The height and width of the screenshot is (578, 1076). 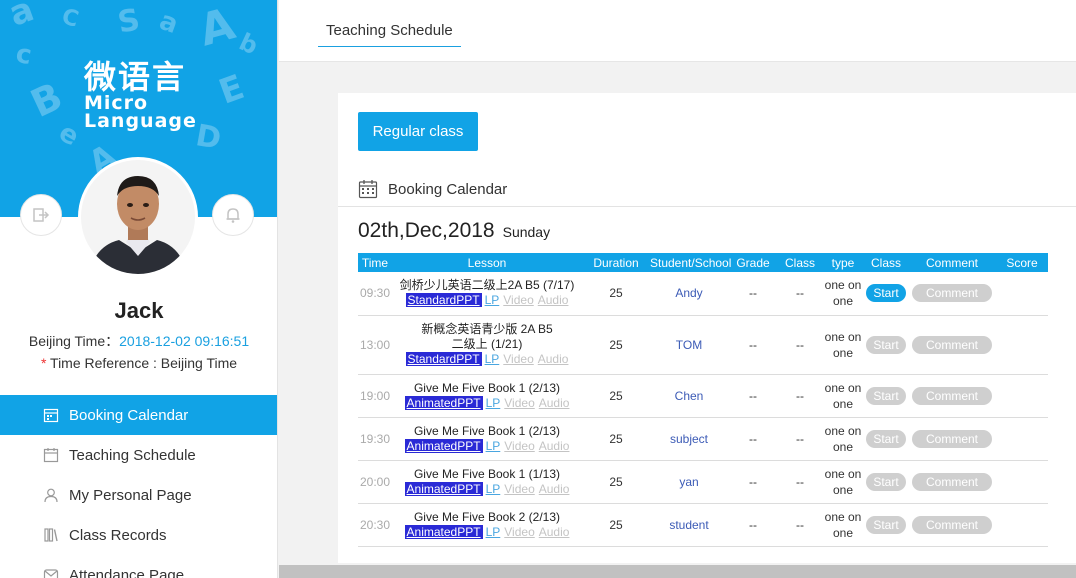 What do you see at coordinates (375, 262) in the screenshot?
I see `column-header: Time` at bounding box center [375, 262].